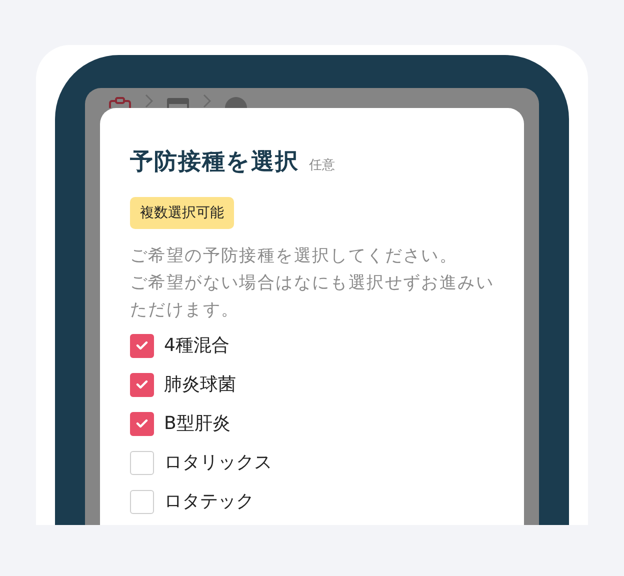 Image resolution: width=624 pixels, height=576 pixels. Describe the element at coordinates (214, 162) in the screenshot. I see `modal-title: 予防接種を選択` at that location.